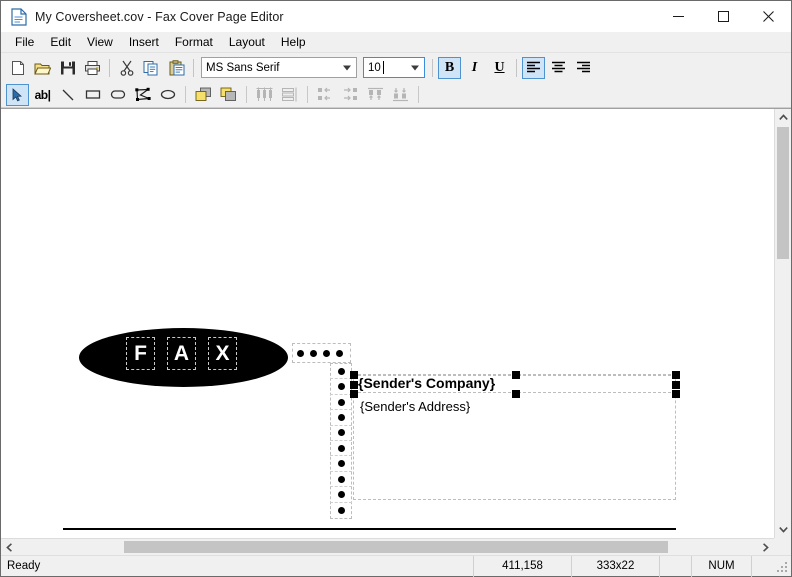 This screenshot has width=792, height=577. Describe the element at coordinates (354, 385) in the screenshot. I see `selection-handle-middle-left` at that location.